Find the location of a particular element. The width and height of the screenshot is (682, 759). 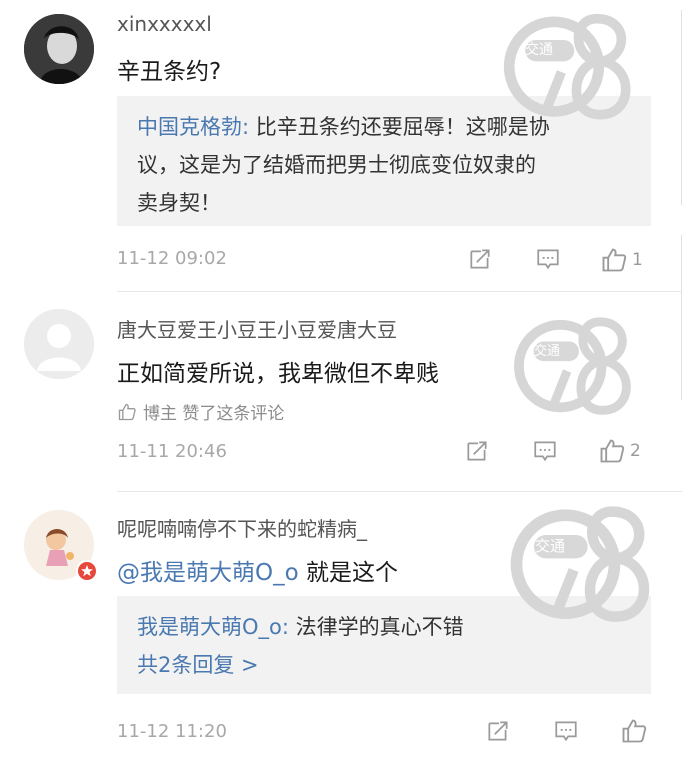

author-liked-note: 博主 赞了这条评论 is located at coordinates (200, 411).